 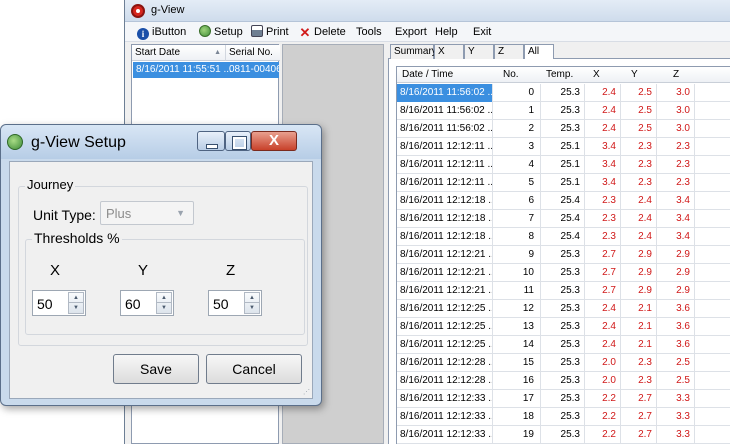 I want to click on cell-no: 17, so click(x=517, y=399).